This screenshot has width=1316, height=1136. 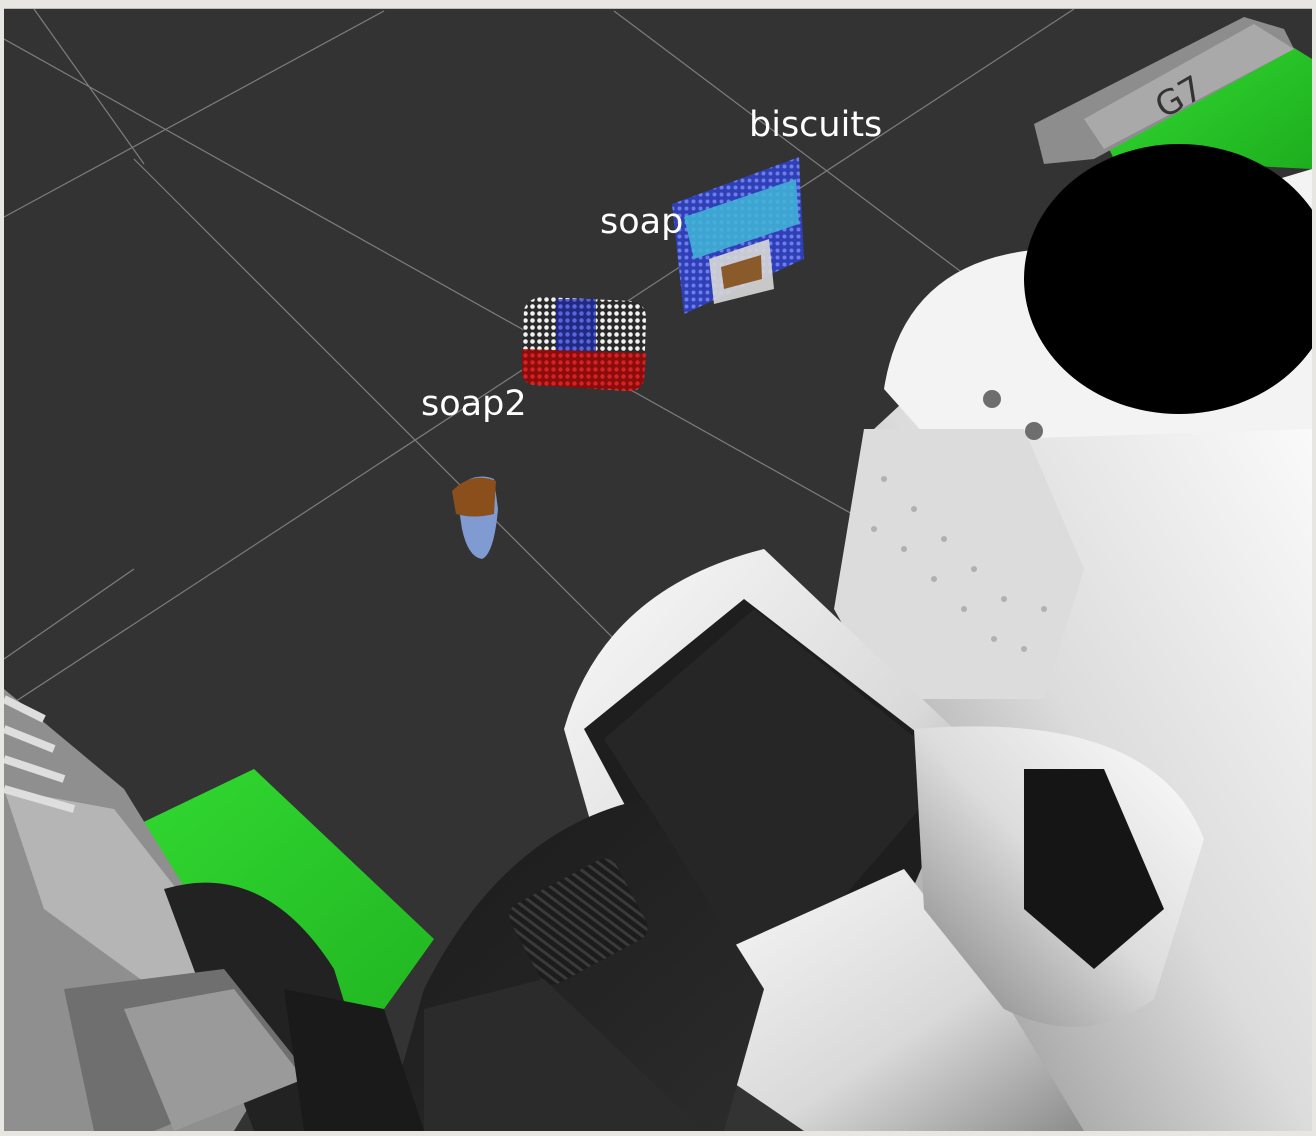 What do you see at coordinates (642, 222) in the screenshot?
I see `object-label-soap: soap` at bounding box center [642, 222].